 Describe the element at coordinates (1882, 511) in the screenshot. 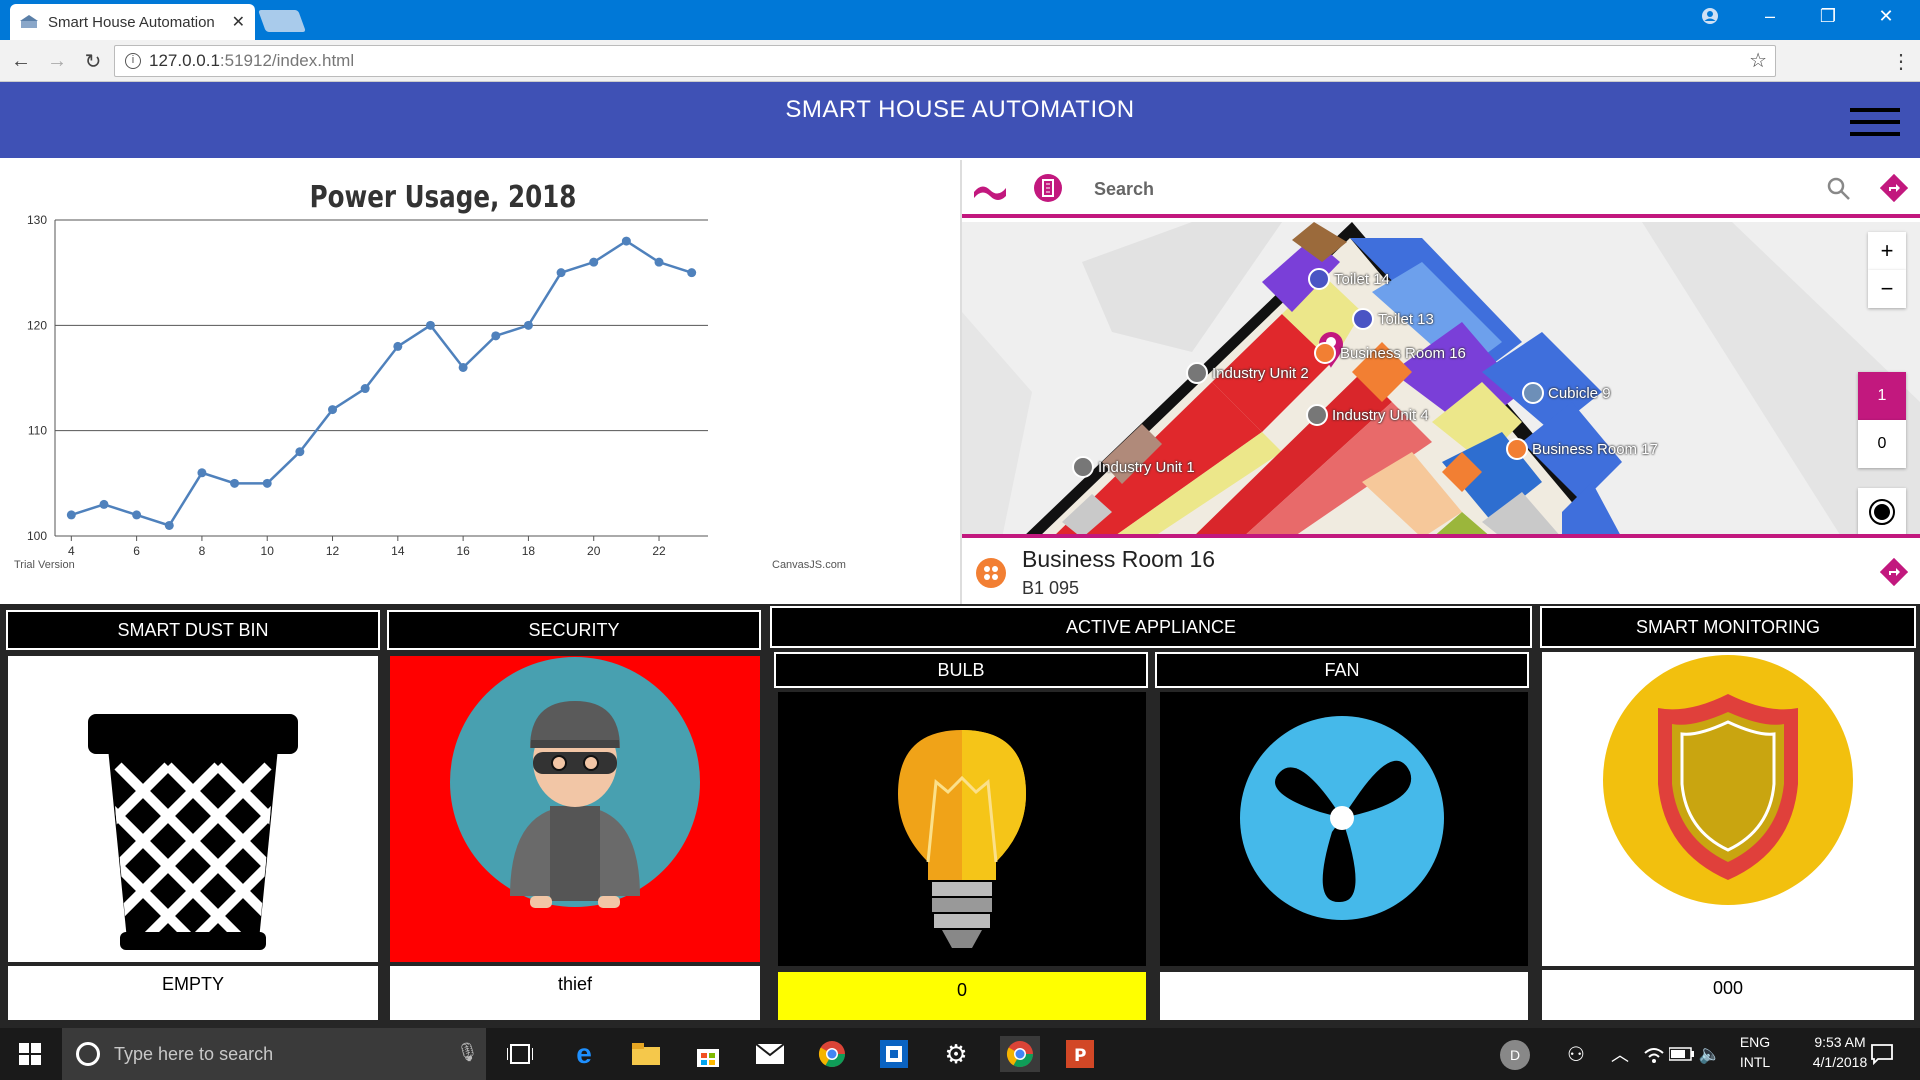

I see `locate-me-icon` at that location.